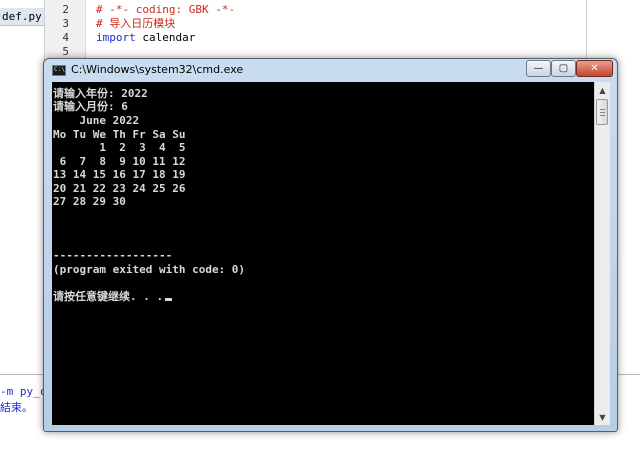  I want to click on console-continue-prompt: 请按任意键继续. . ., so click(113, 296).